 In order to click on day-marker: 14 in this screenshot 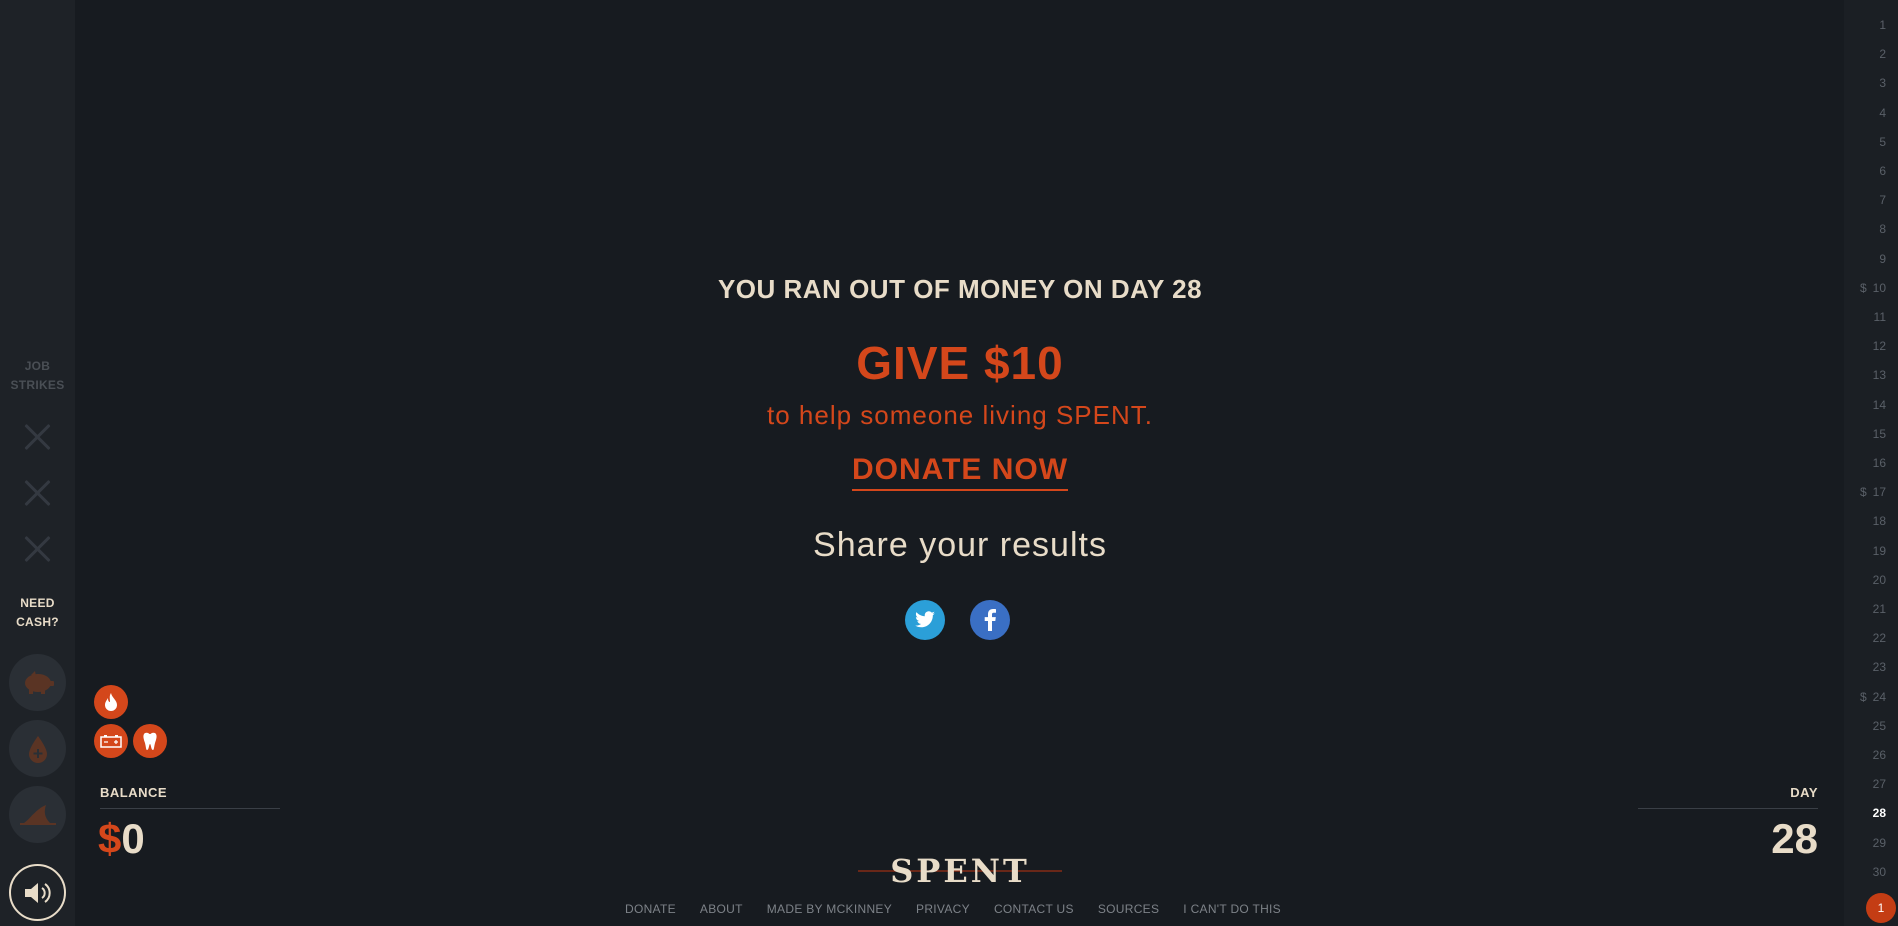, I will do `click(1864, 405)`.